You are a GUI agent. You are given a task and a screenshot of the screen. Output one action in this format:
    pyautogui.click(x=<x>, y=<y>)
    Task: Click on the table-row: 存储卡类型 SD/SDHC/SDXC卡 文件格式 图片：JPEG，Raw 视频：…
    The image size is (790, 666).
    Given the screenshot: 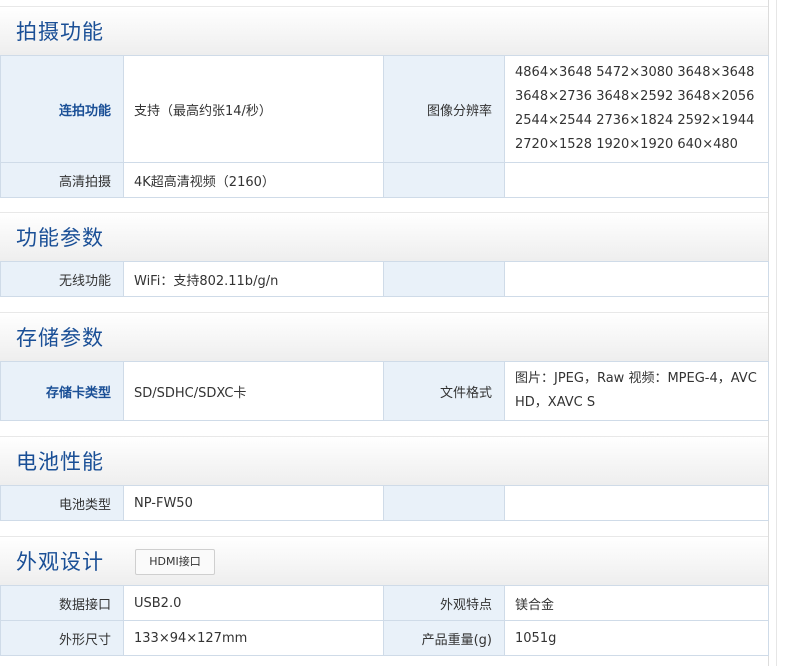 What is the action you would take?
    pyautogui.click(x=384, y=391)
    